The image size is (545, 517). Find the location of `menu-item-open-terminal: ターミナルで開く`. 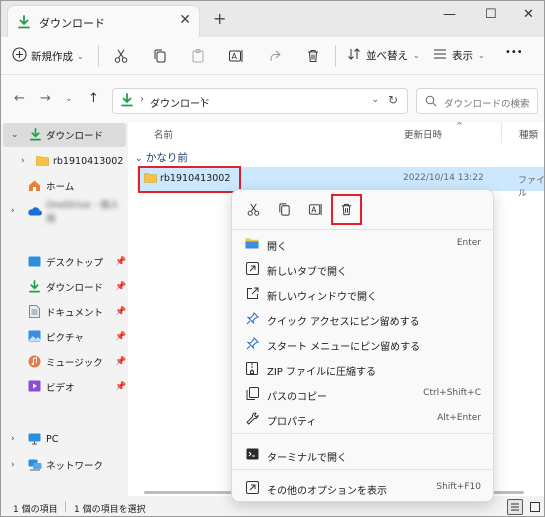

menu-item-open-terminal: ターミナルで開く is located at coordinates (363, 454).